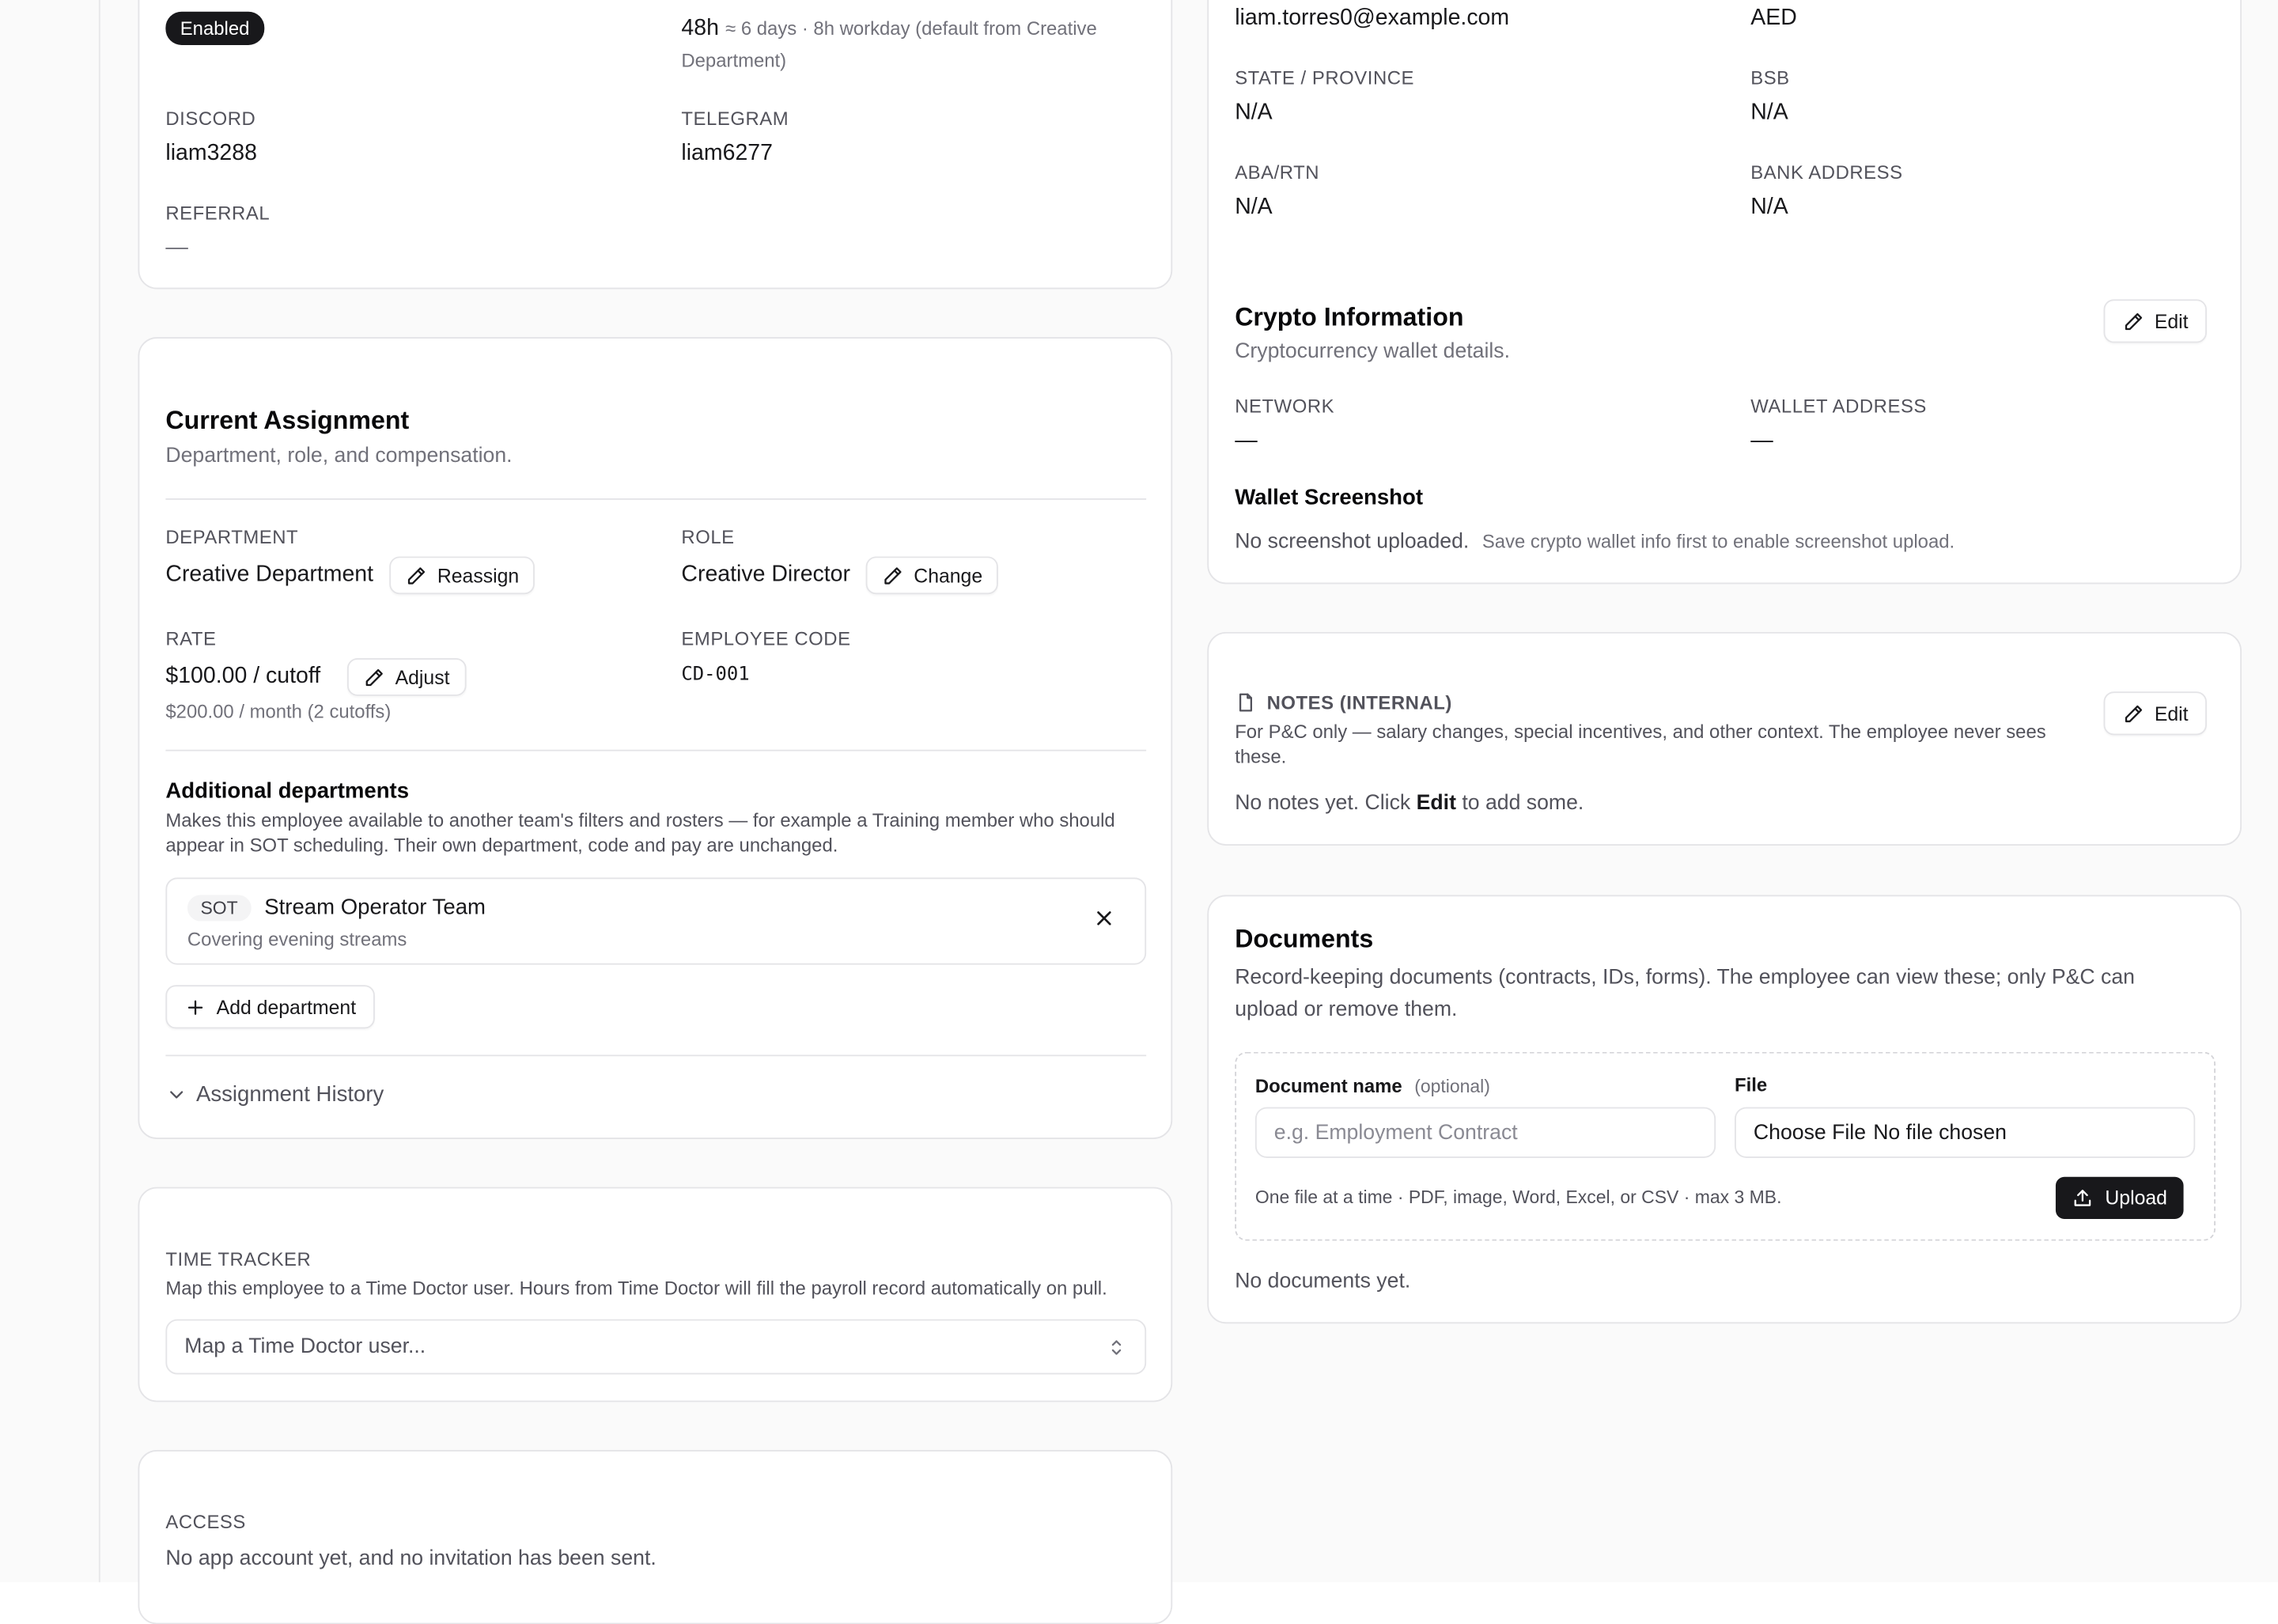  I want to click on rate-value: $100.00 / cutoff, so click(243, 676).